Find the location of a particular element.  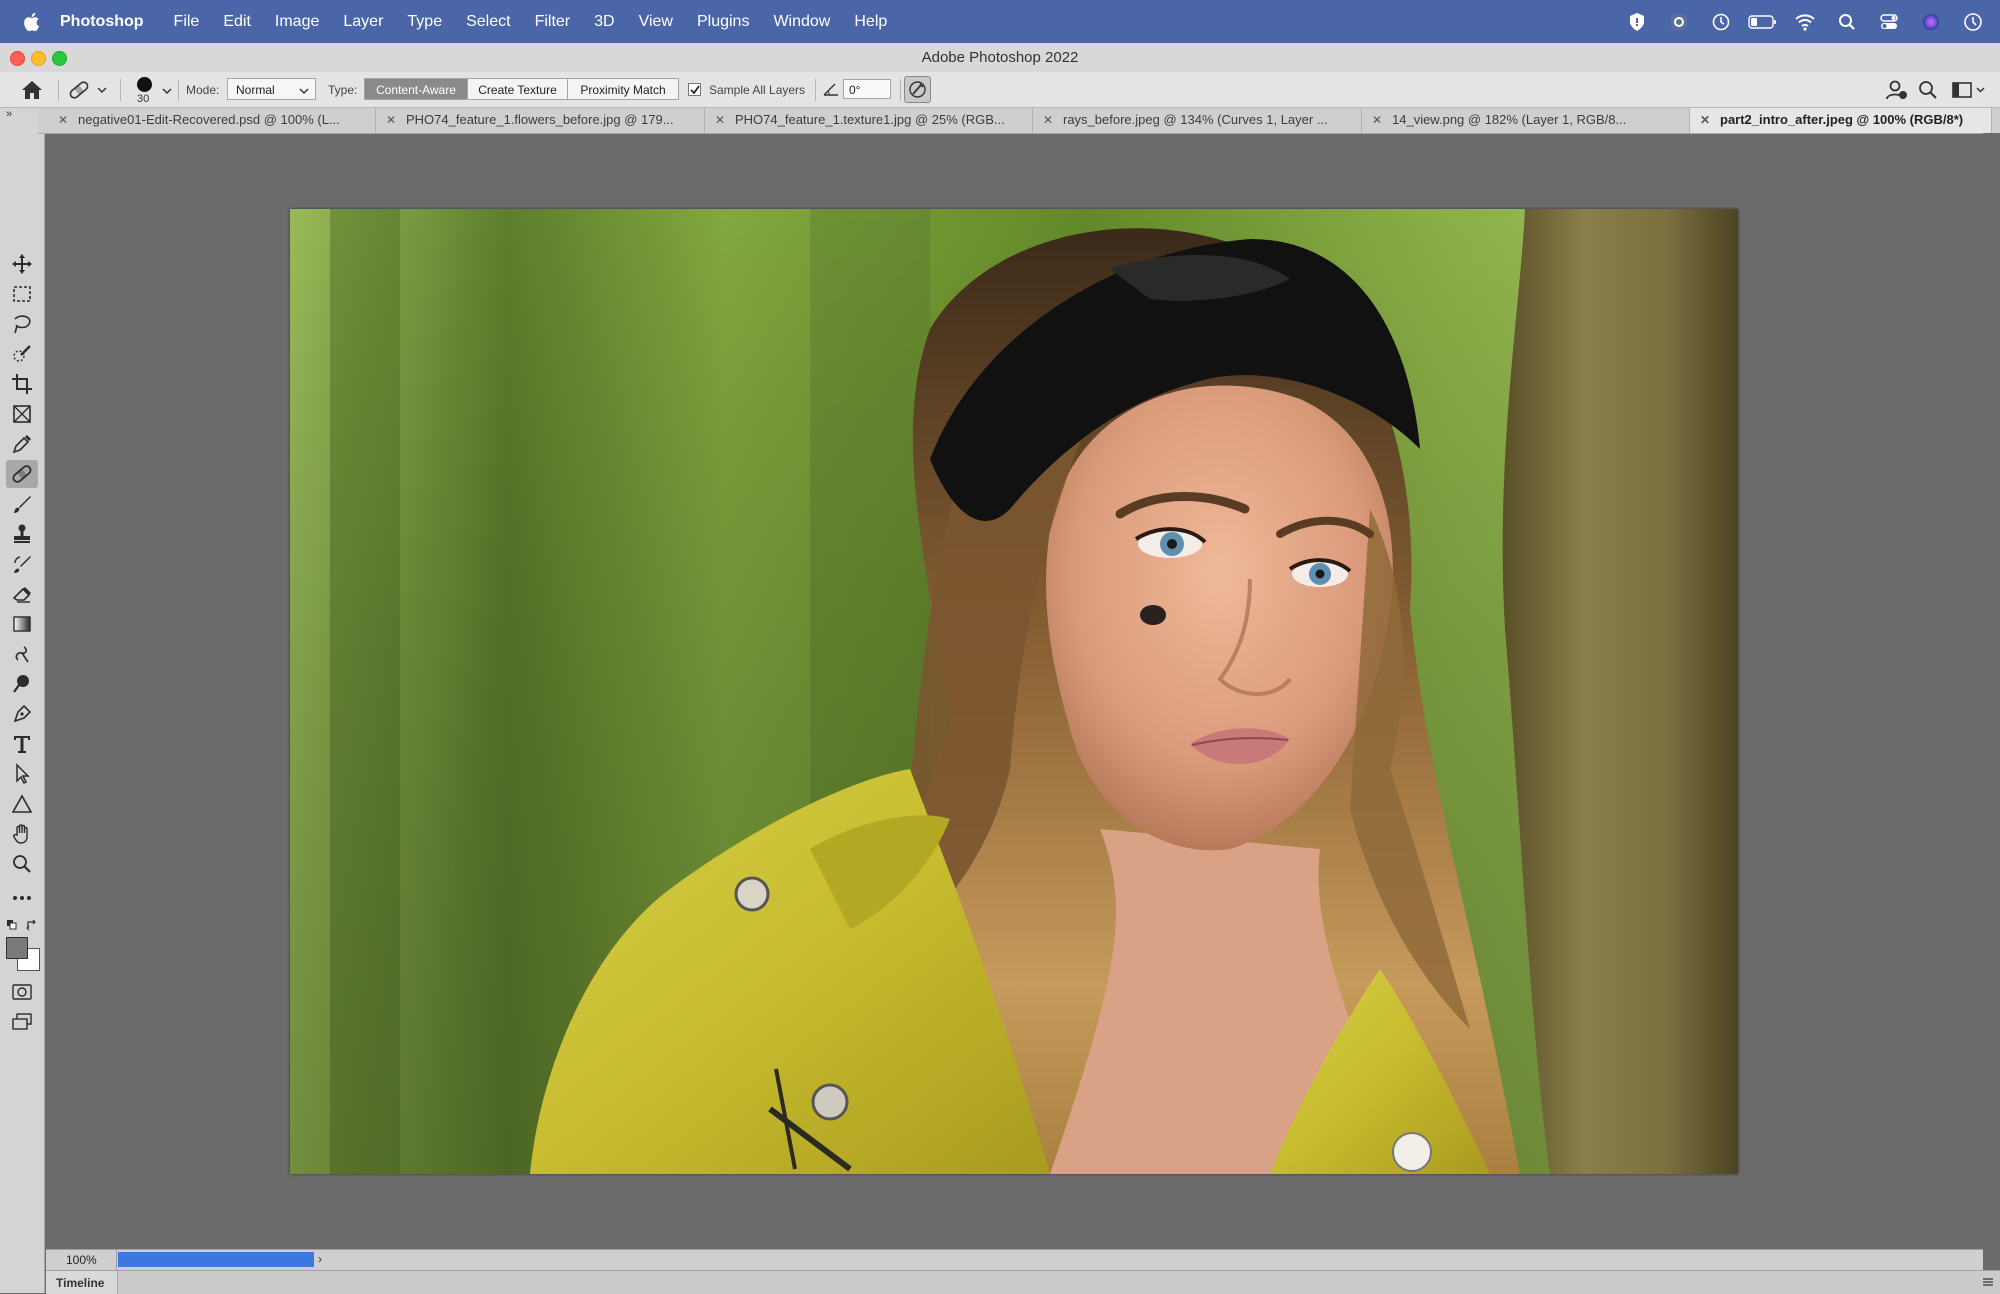

chevron-right-icon: › is located at coordinates (320, 1259).